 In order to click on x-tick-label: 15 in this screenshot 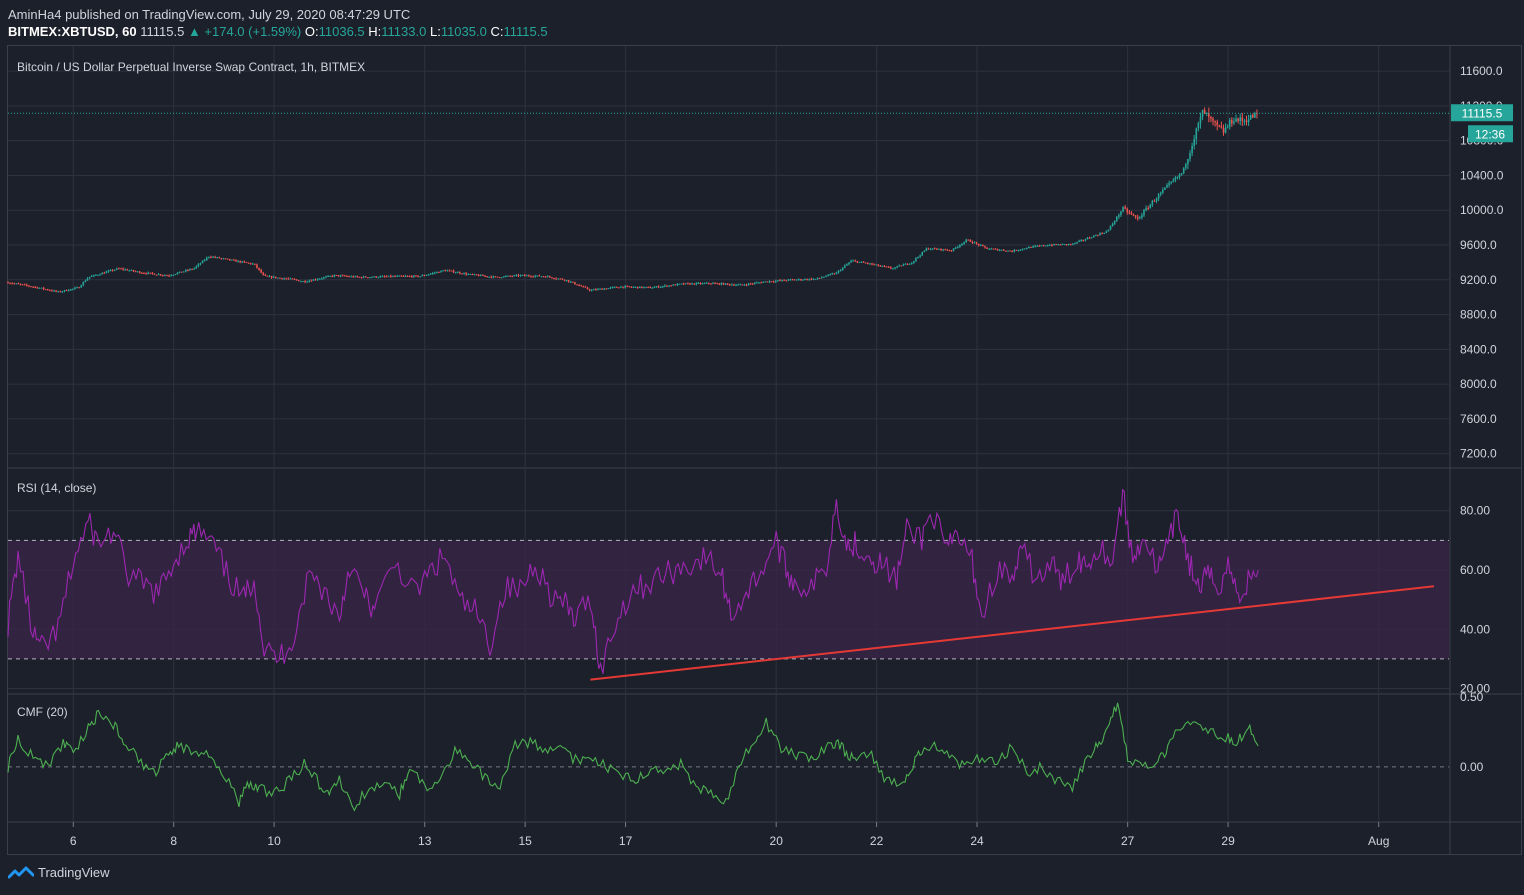, I will do `click(525, 841)`.